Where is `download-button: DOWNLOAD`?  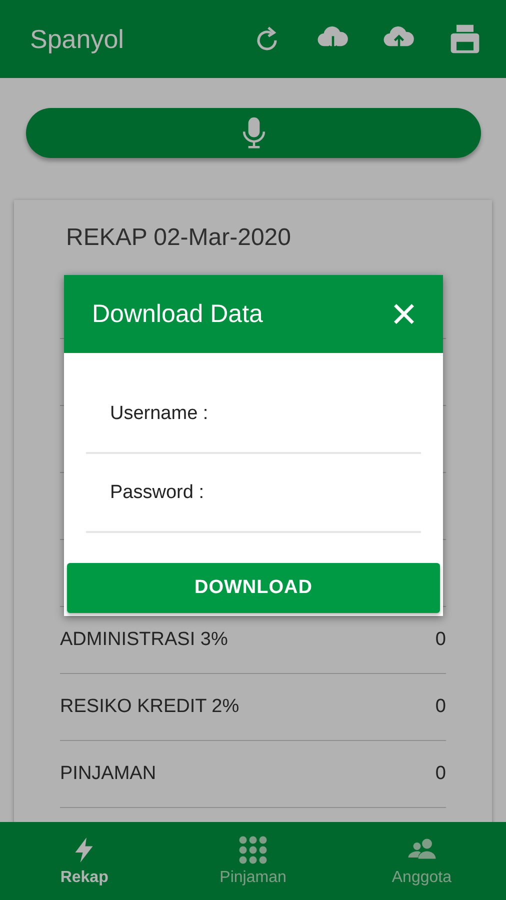 download-button: DOWNLOAD is located at coordinates (253, 588).